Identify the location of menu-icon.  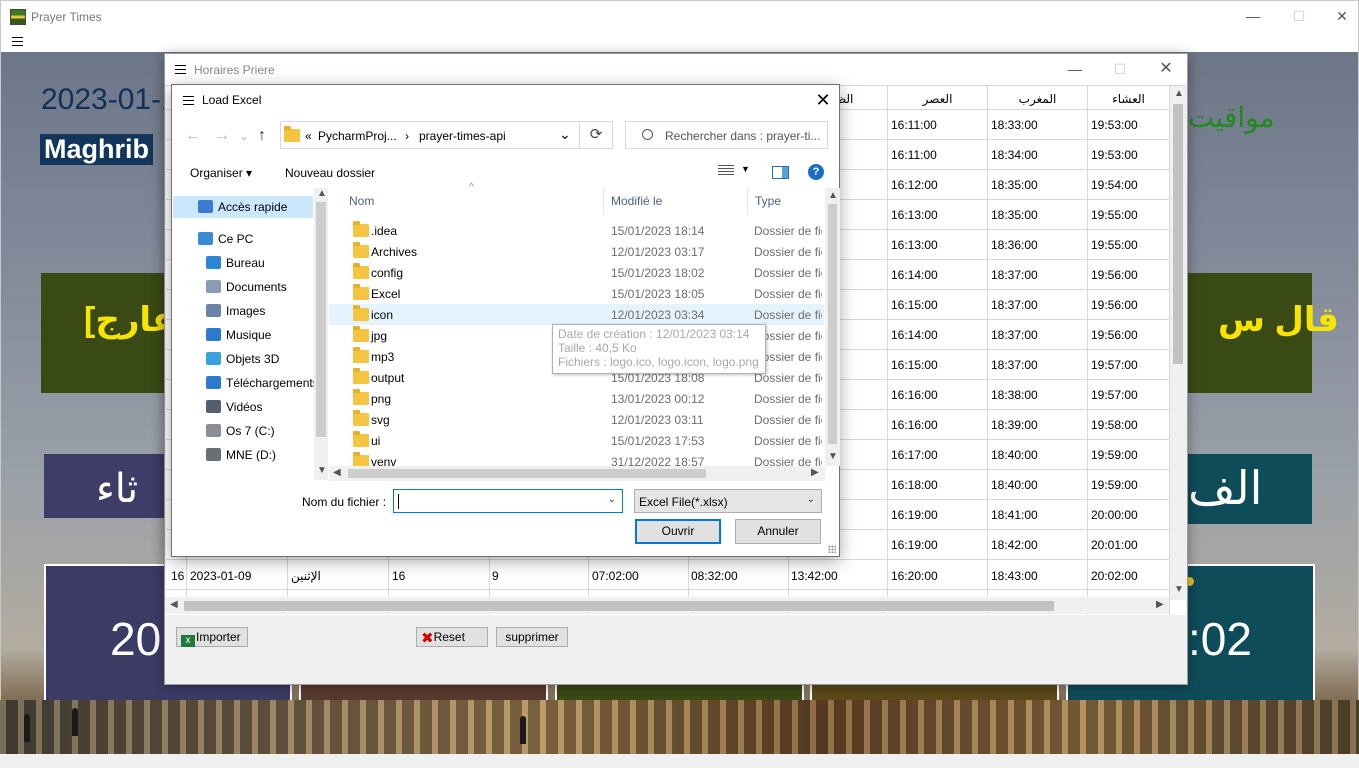
(17, 41).